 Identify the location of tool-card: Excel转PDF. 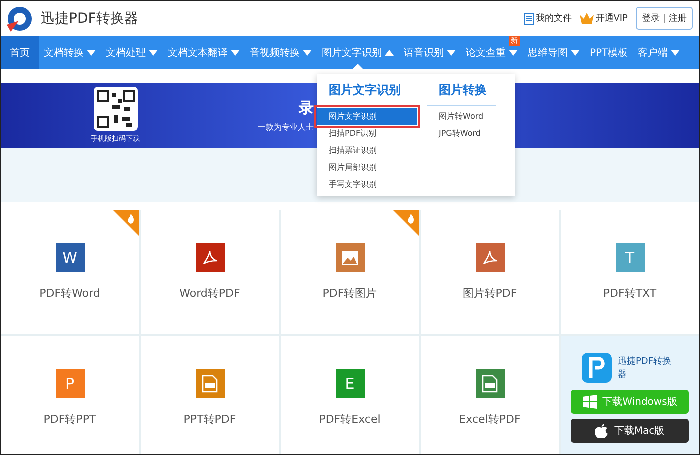
(490, 395).